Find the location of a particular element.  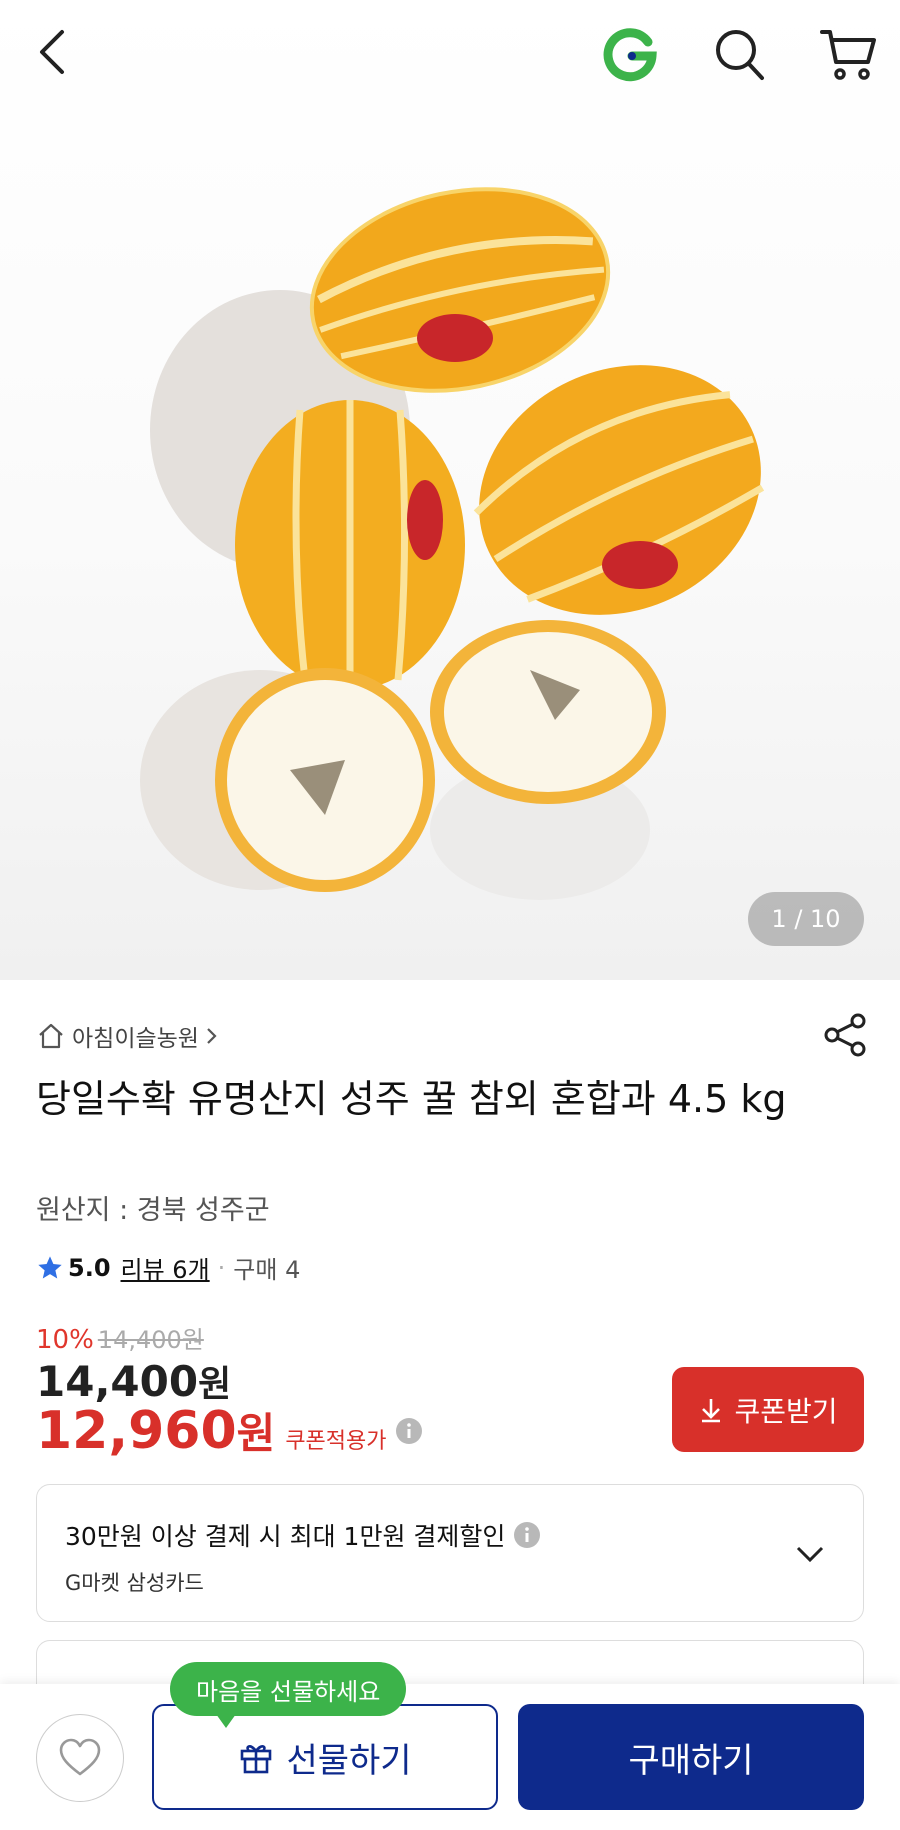

product-title: 당일수확 유명산지 성주 꿀 참외 혼합과 4.5 kg is located at coordinates (411, 1099).